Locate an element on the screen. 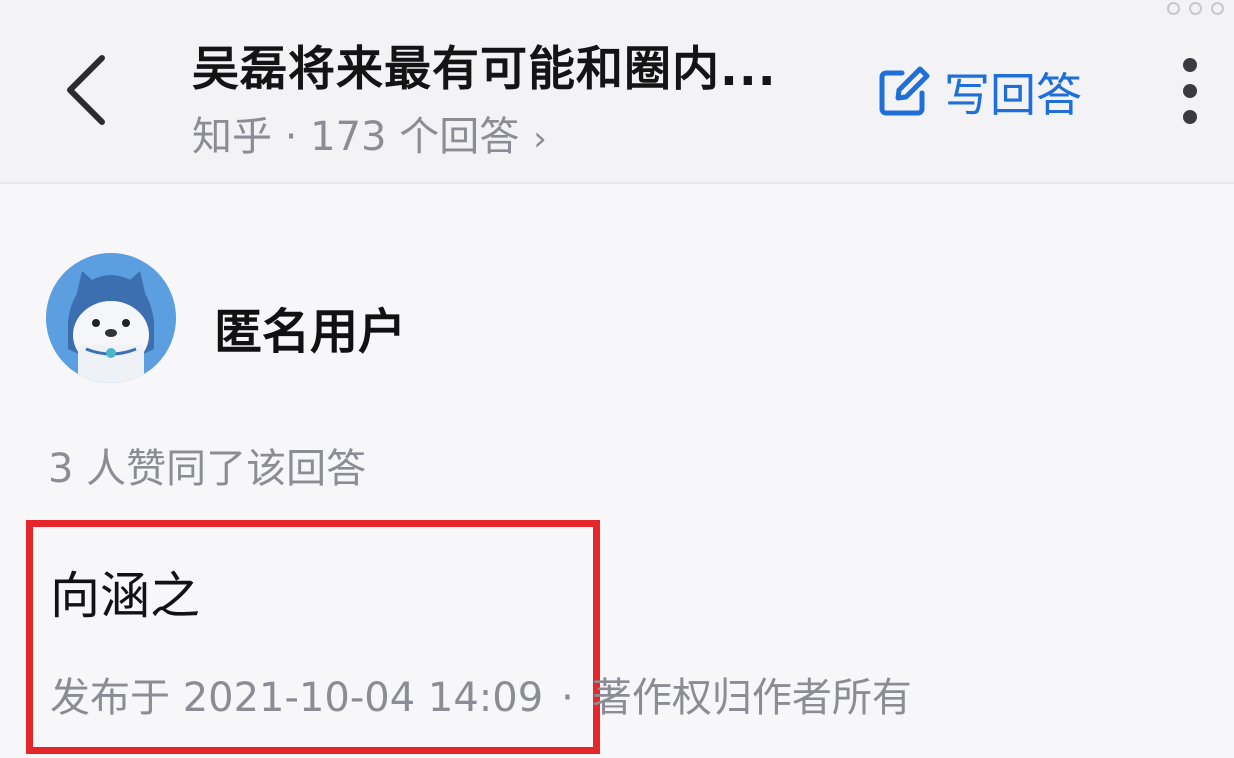 The height and width of the screenshot is (758, 1234). anonymous-avatar is located at coordinates (111, 318).